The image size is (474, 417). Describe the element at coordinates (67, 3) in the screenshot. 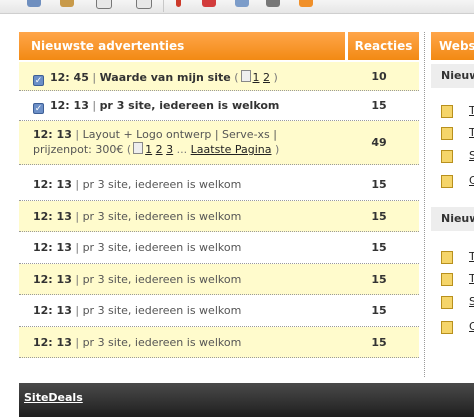

I see `settings-icon` at that location.